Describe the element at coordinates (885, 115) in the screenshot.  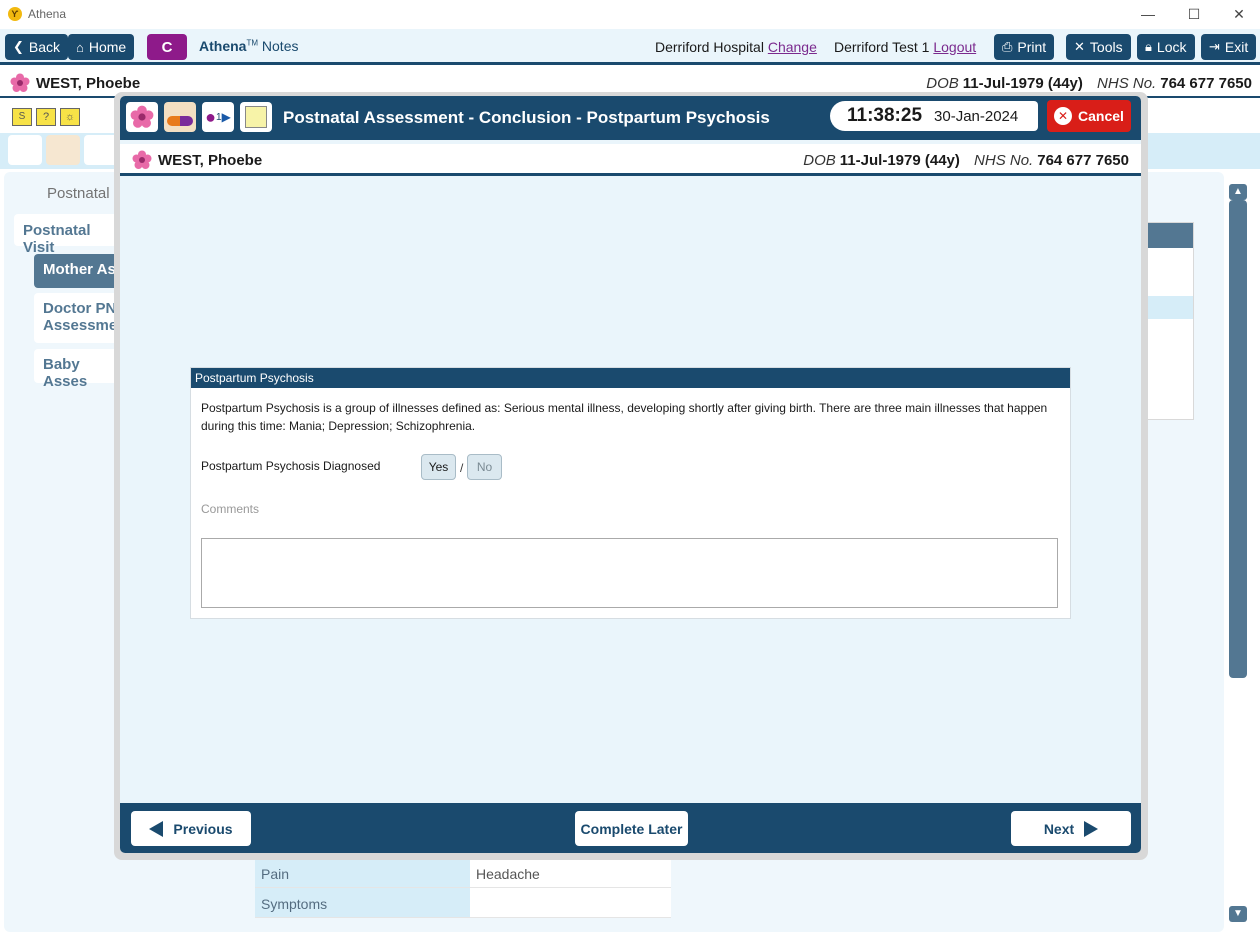
I see `clock-time: 11:38:25` at that location.